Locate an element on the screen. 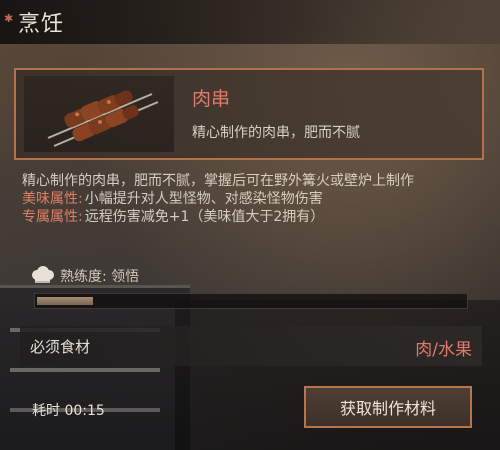 The image size is (500, 450). meat-skewer-thumbnail is located at coordinates (99, 114).